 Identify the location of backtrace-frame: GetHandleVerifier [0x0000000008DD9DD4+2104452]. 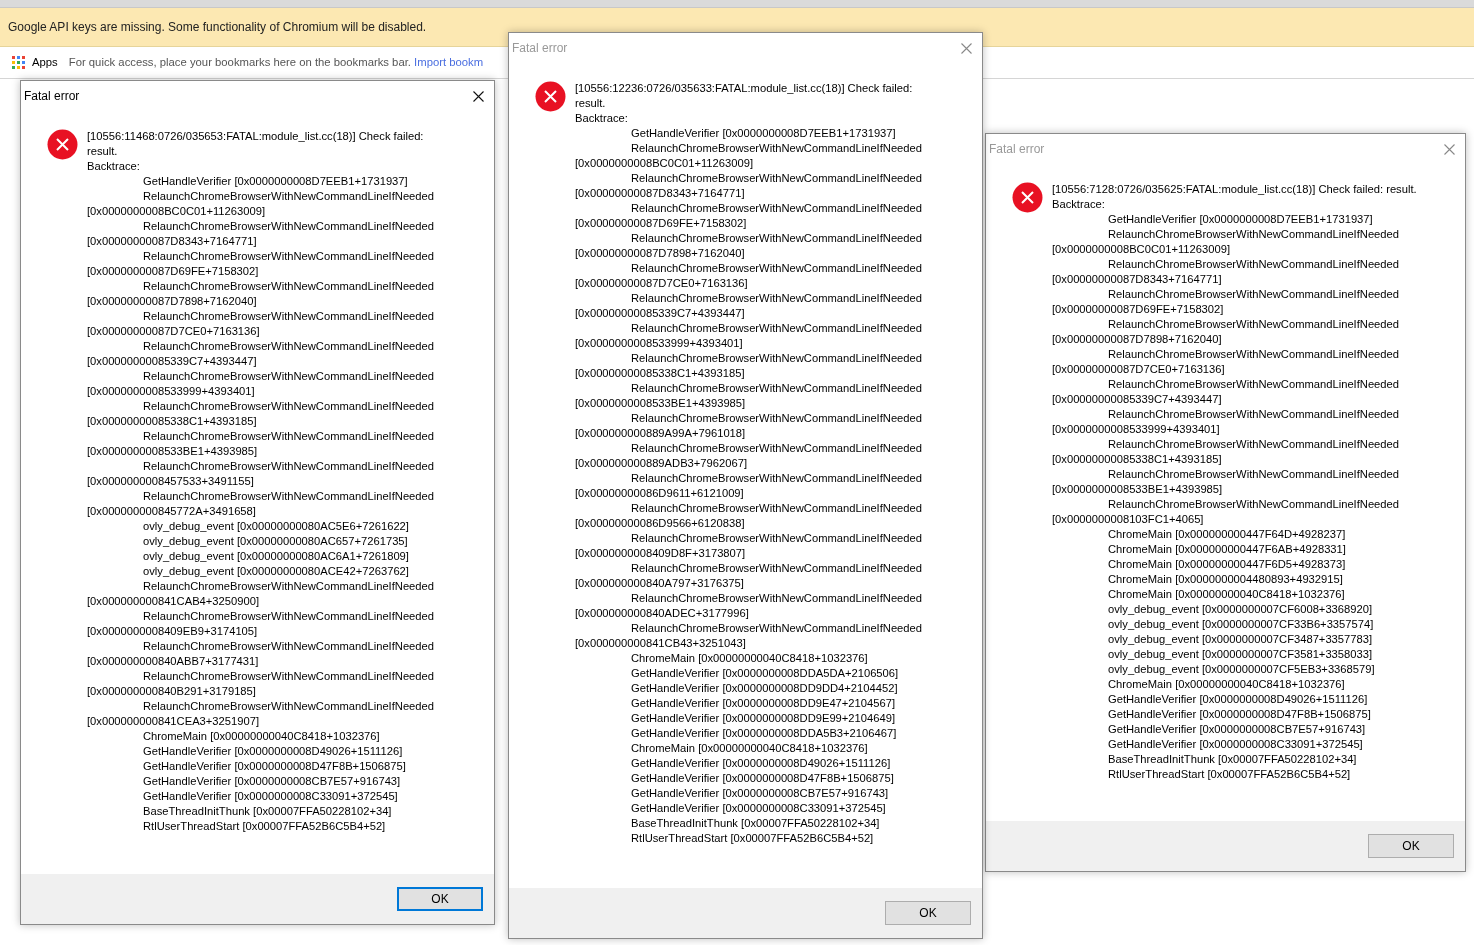
(757, 688).